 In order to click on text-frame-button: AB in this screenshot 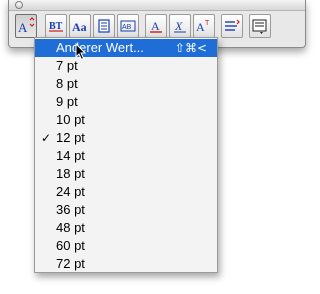, I will do `click(128, 26)`.